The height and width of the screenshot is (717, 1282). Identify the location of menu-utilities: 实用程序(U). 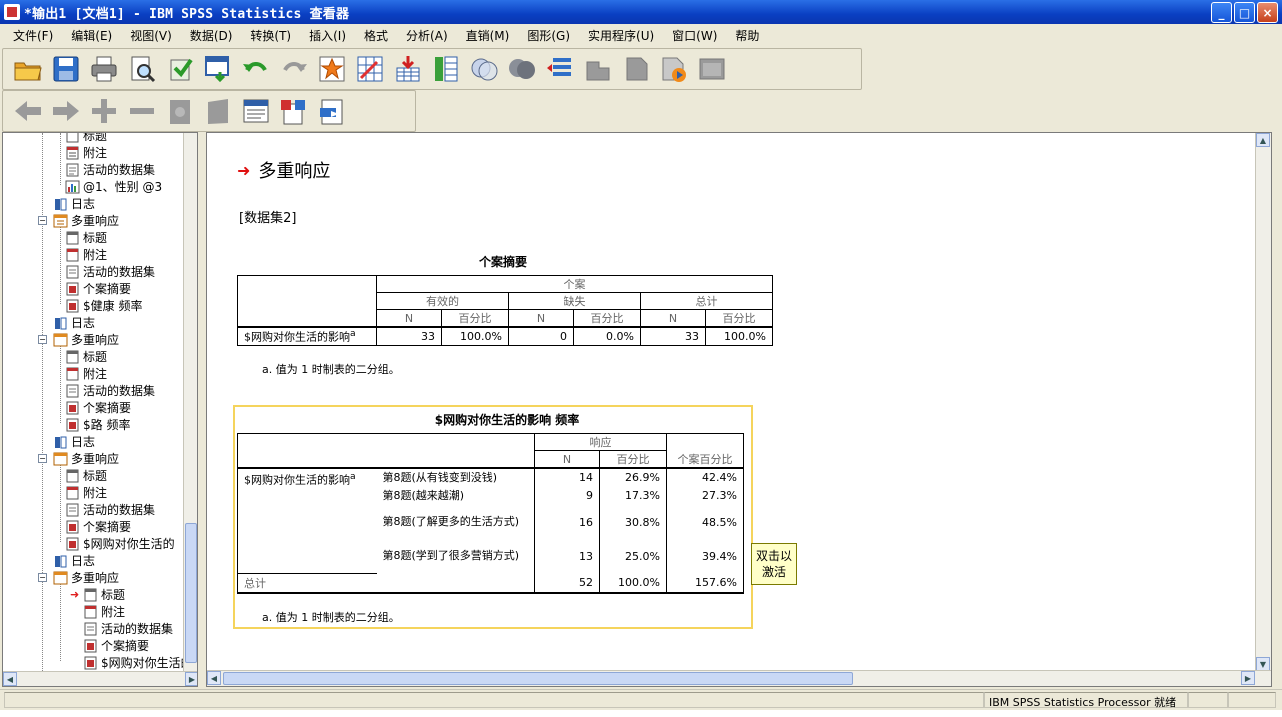
(621, 35).